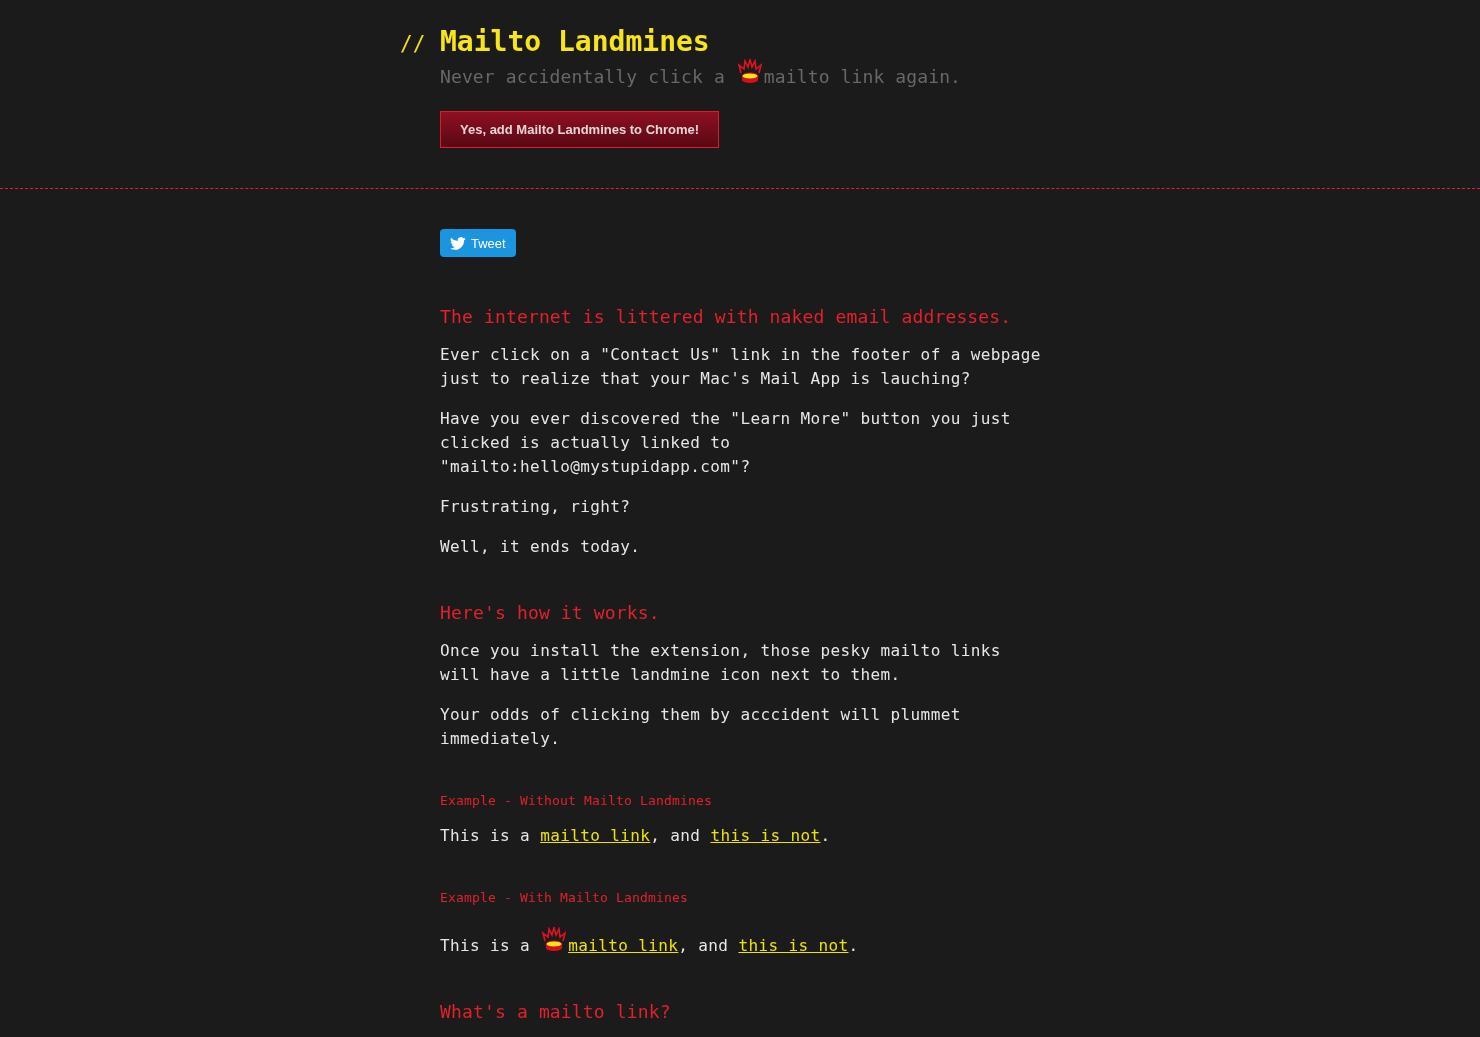 The width and height of the screenshot is (1480, 1037). I want to click on paragraph: Your odds of clicking them by acccident will plummet immediately., so click(701, 727).